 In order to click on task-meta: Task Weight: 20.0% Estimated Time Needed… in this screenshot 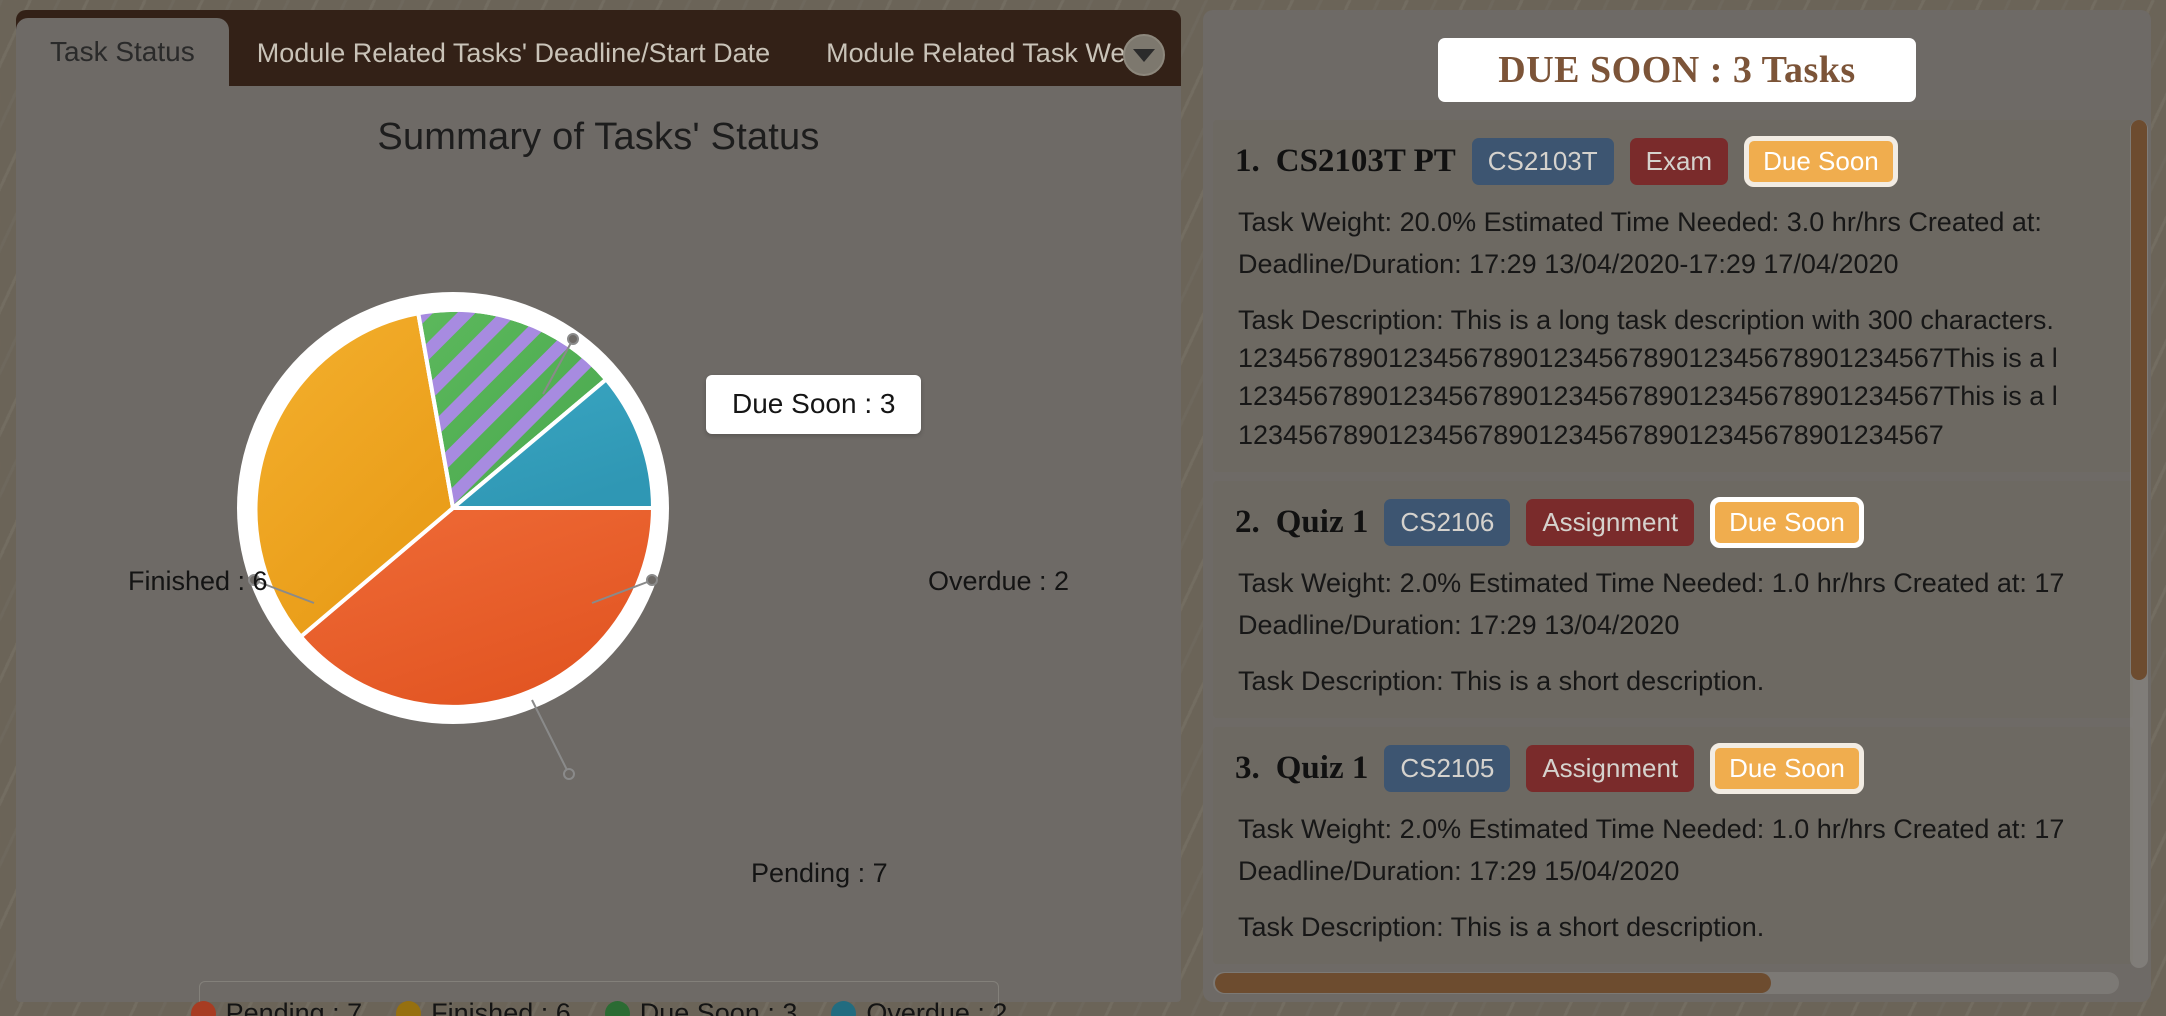, I will do `click(1640, 222)`.